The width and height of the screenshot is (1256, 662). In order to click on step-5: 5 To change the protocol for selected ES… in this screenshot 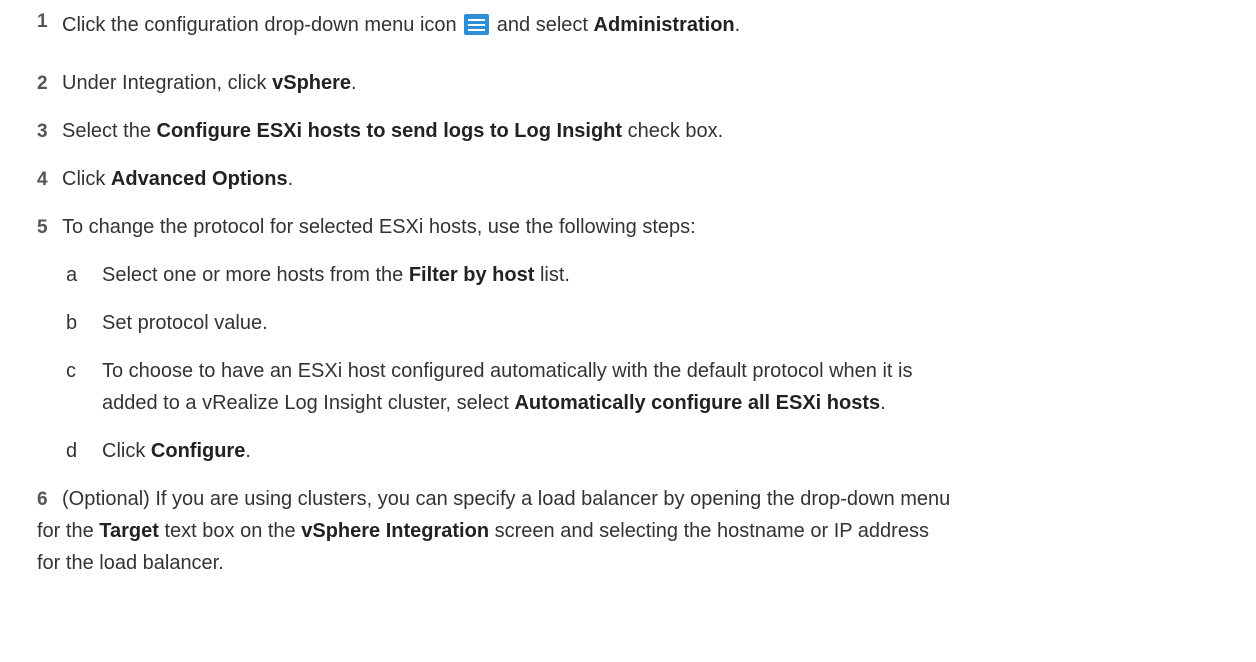, I will do `click(628, 228)`.